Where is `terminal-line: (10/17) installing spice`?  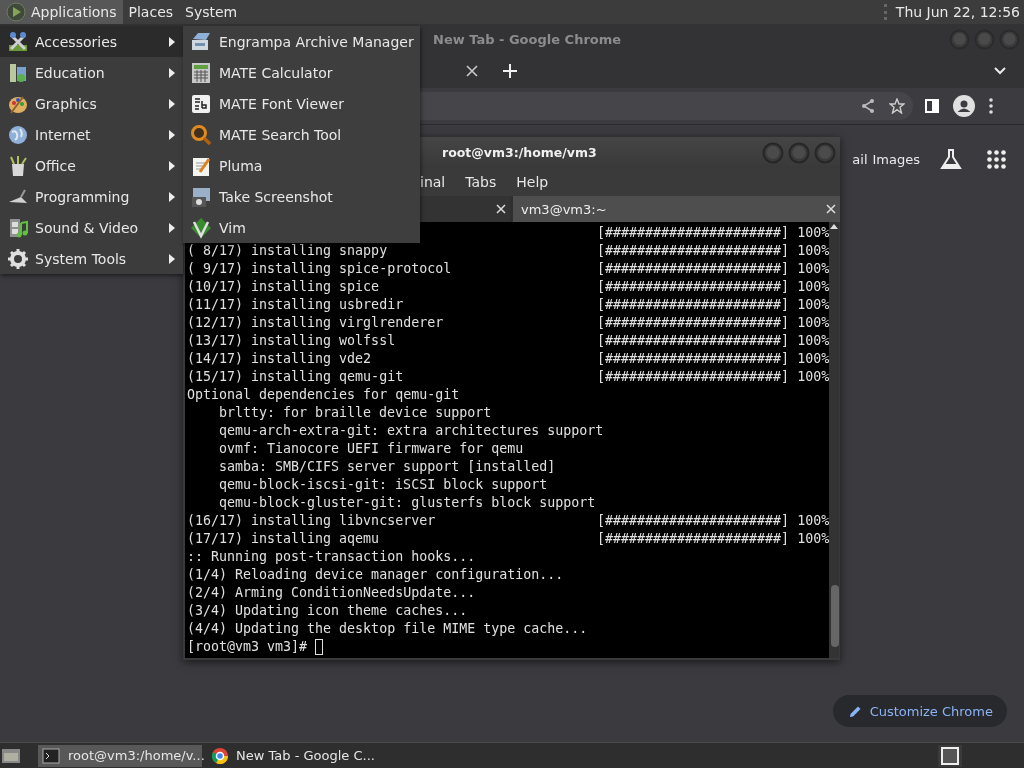
terminal-line: (10/17) installing spice is located at coordinates (284, 287).